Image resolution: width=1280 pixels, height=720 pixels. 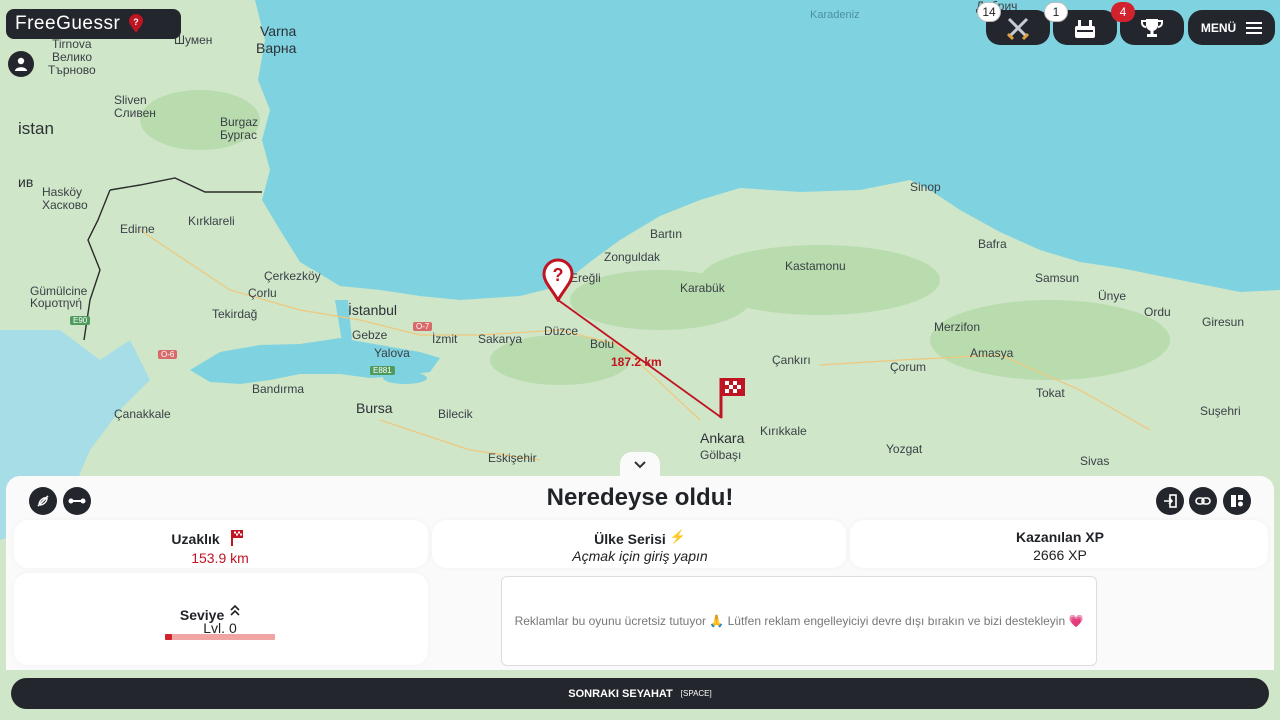 I want to click on road-shield: O-6, so click(x=168, y=354).